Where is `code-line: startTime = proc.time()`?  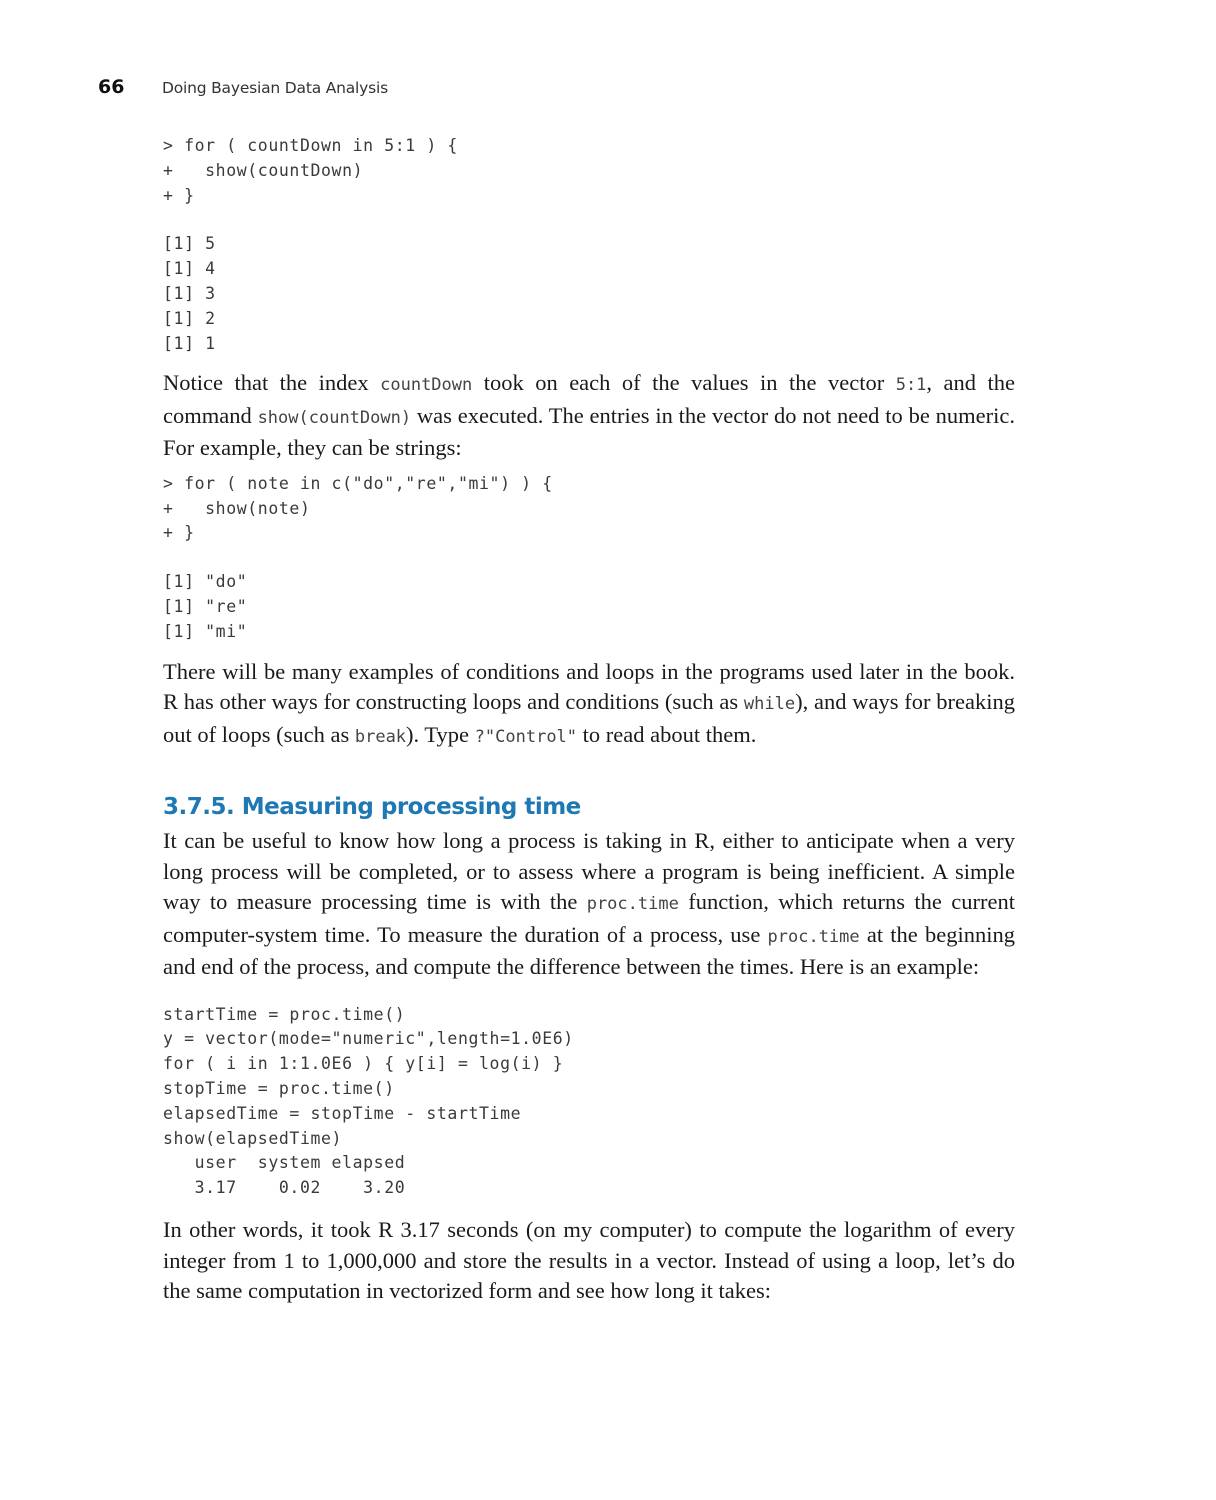 code-line: startTime = proc.time() is located at coordinates (284, 1014).